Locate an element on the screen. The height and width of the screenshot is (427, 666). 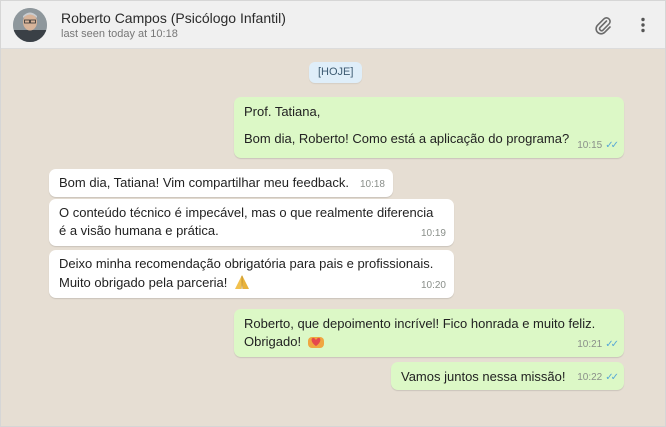
message-text-line: Obrigado! is located at coordinates (284, 341).